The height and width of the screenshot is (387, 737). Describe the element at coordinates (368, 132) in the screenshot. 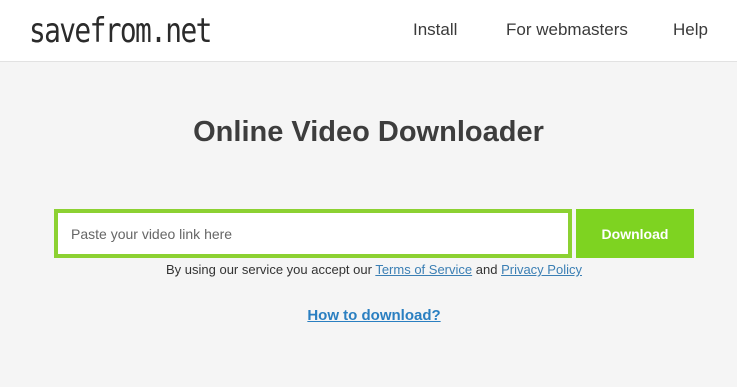

I see `page-title: Online Video Downloader` at that location.